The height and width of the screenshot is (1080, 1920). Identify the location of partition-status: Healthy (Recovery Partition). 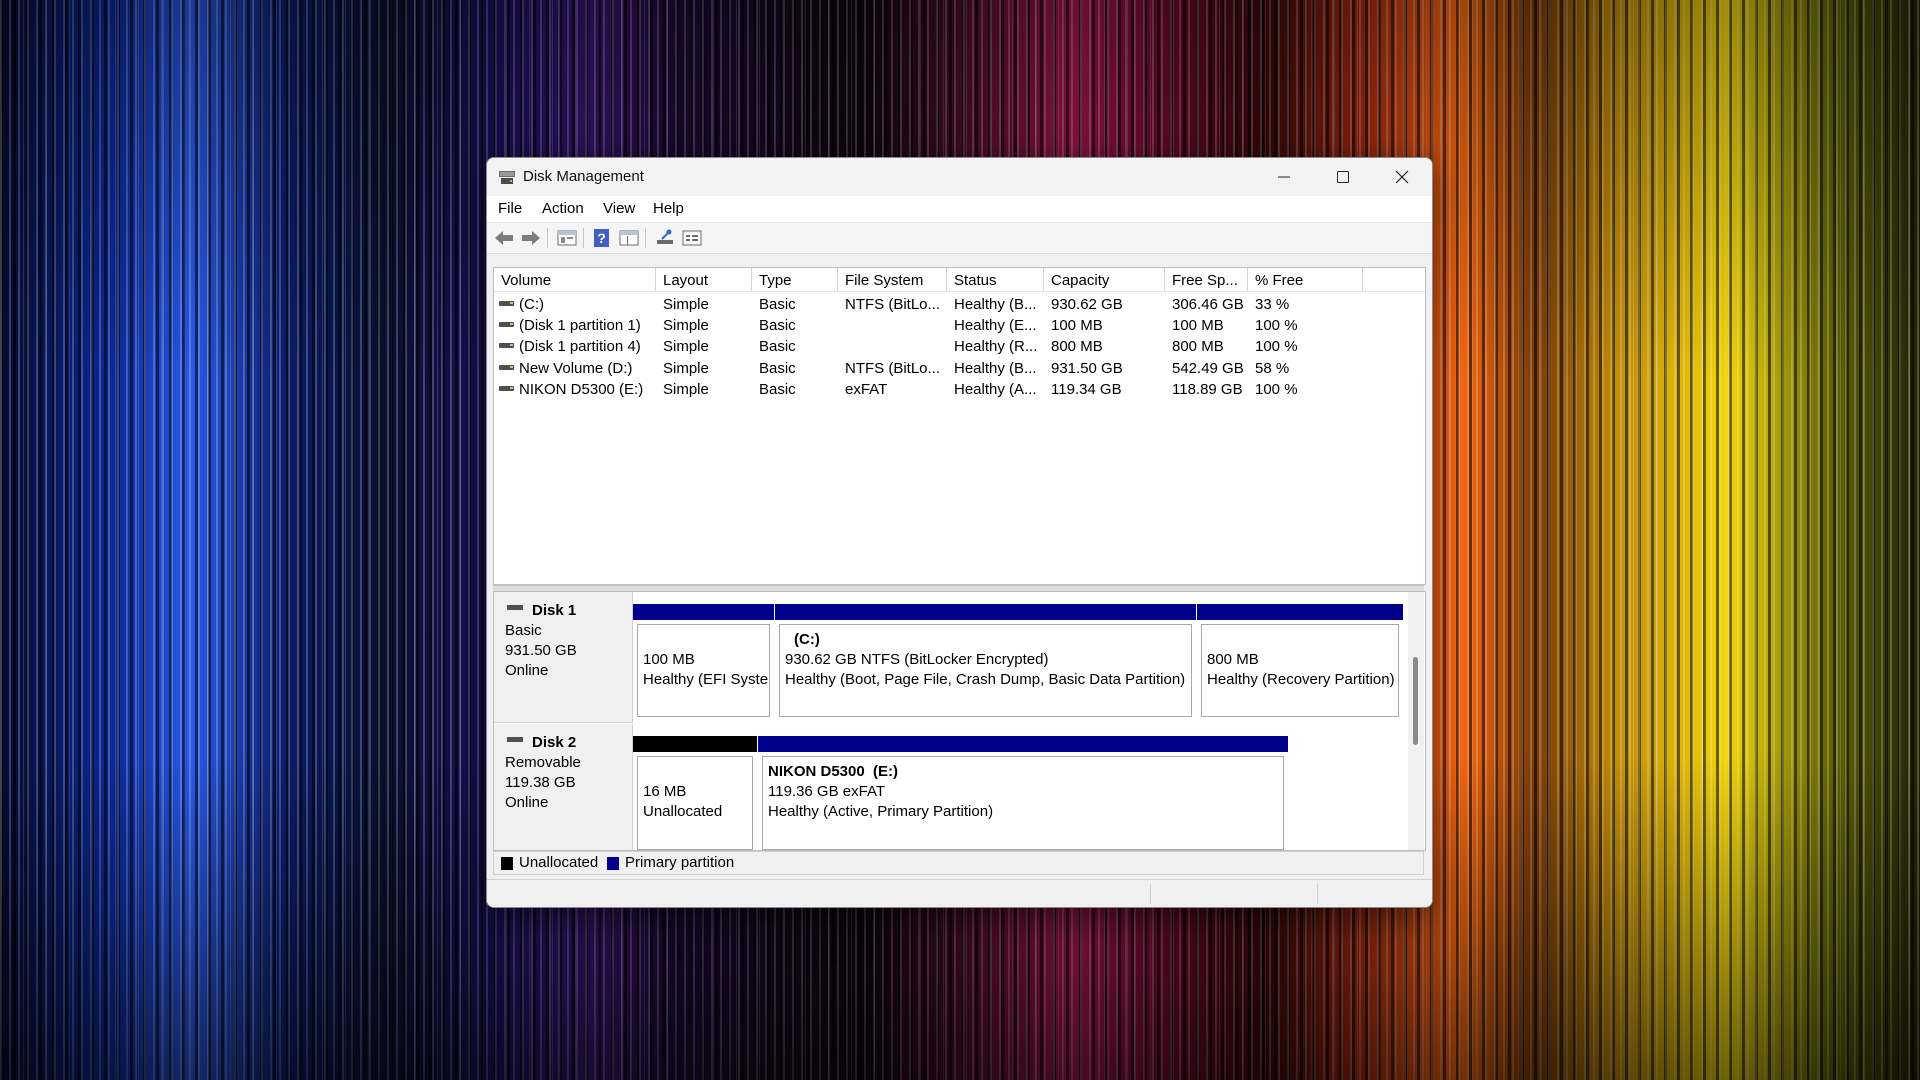
(1301, 679).